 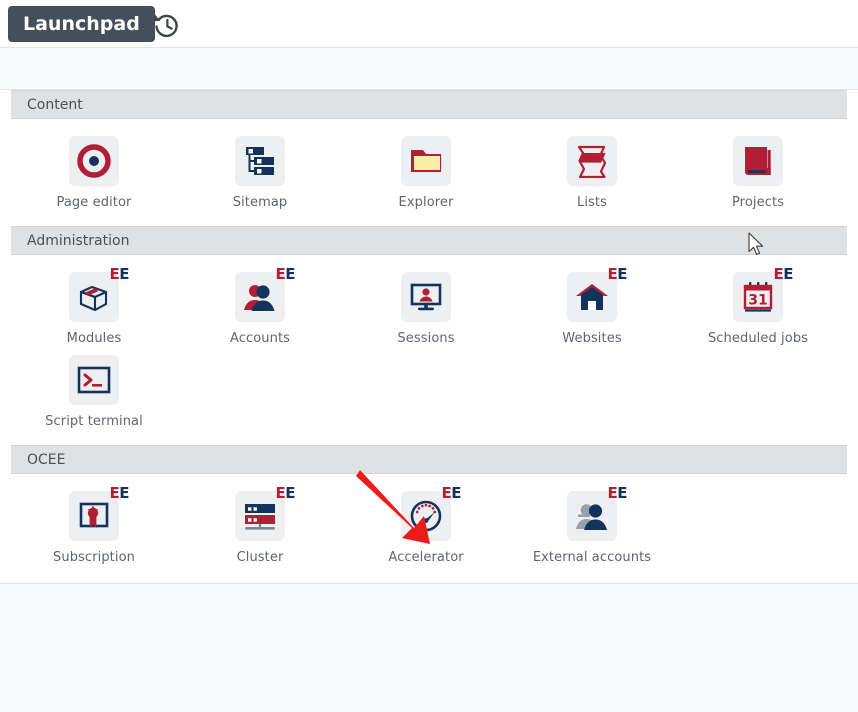 I want to click on monitor-user-icon, so click(x=426, y=297).